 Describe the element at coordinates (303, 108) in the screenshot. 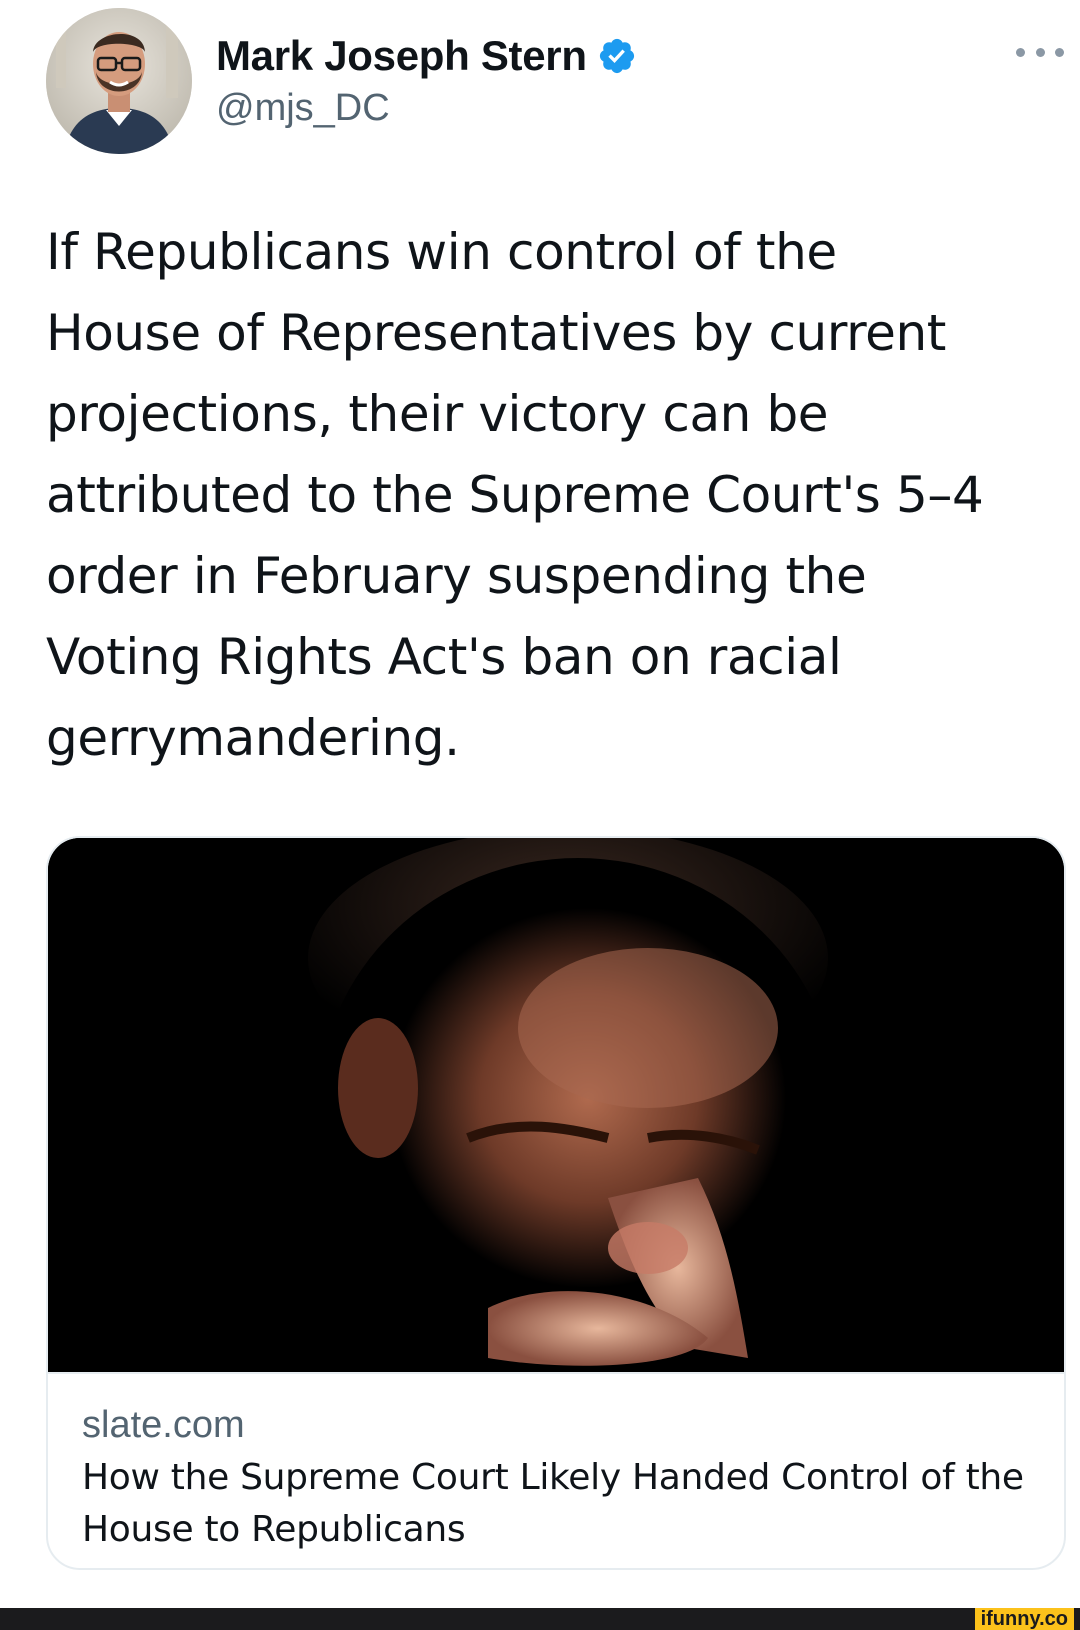

I see `author-handle: @mjs_DC` at that location.